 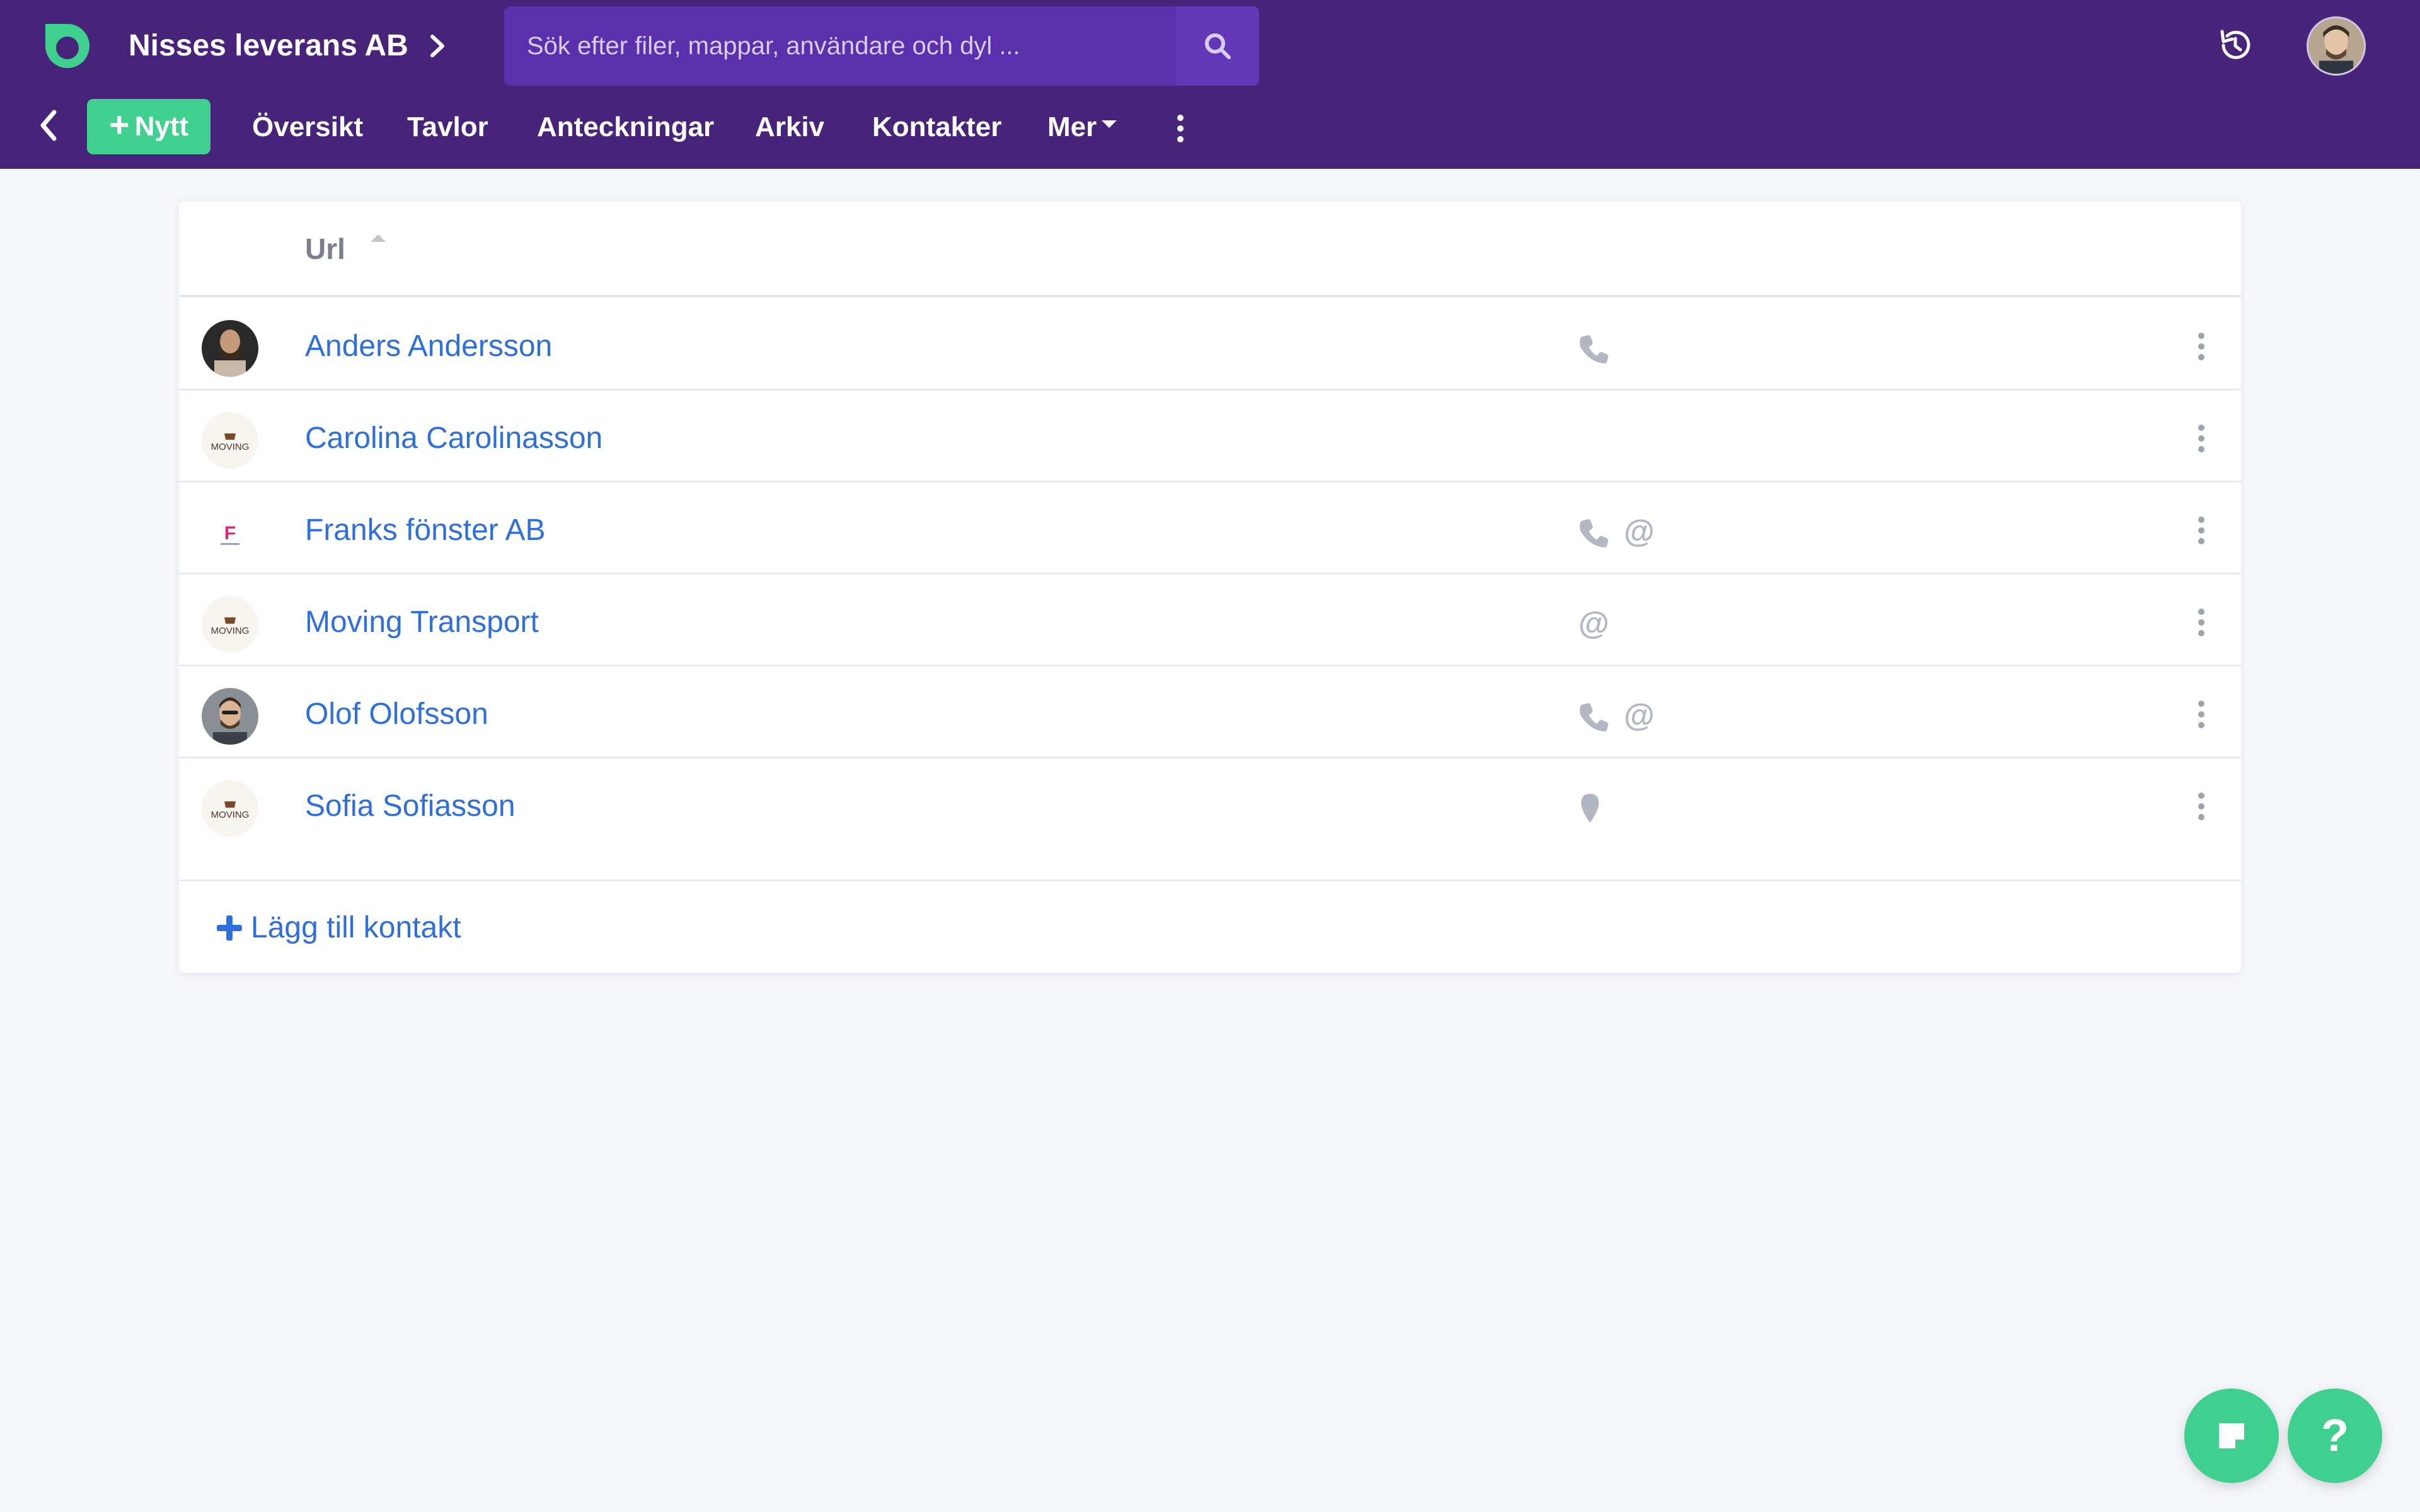 I want to click on contact-avatar: F, so click(x=230, y=532).